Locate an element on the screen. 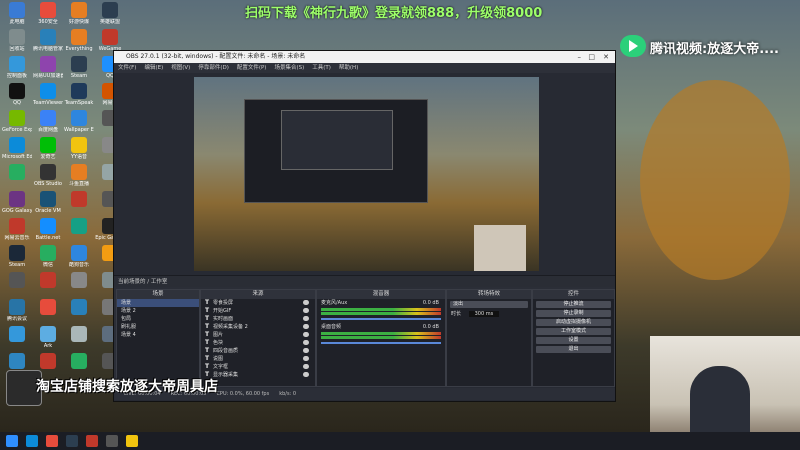  menu-item: 停靠部件(D) is located at coordinates (213, 68).